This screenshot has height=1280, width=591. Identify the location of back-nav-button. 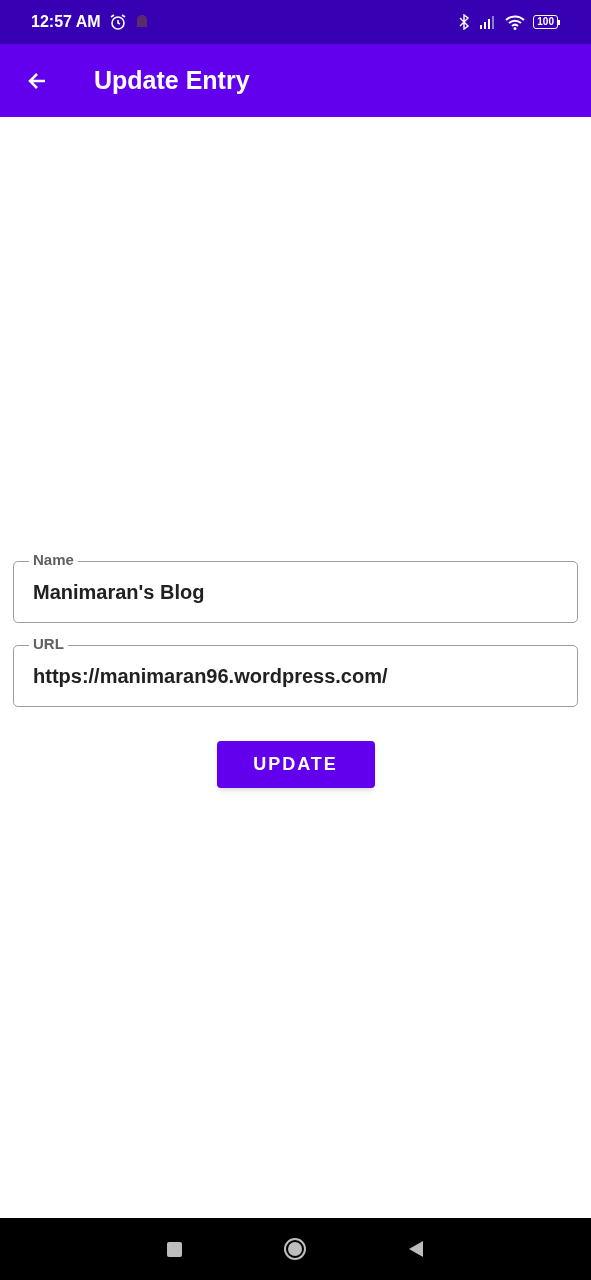
(416, 1249).